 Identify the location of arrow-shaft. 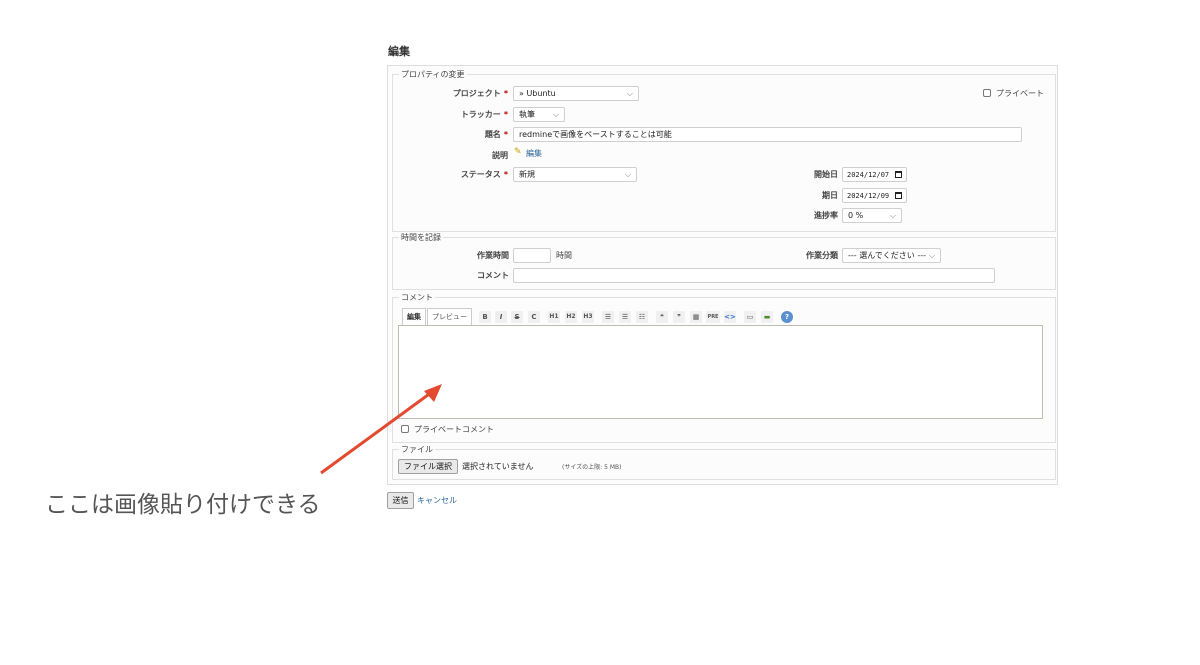
(376, 432).